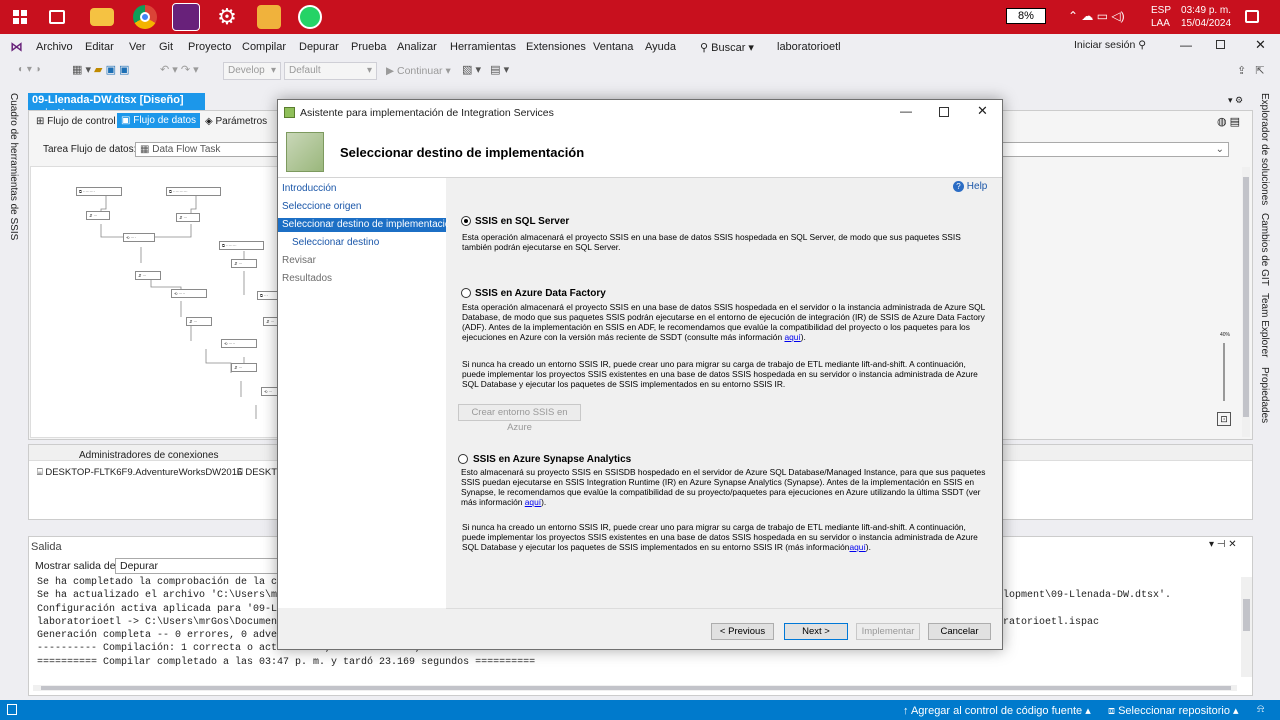 The width and height of the screenshot is (1280, 720). What do you see at coordinates (209, 47) in the screenshot?
I see `menu-proyecto: Proyecto` at bounding box center [209, 47].